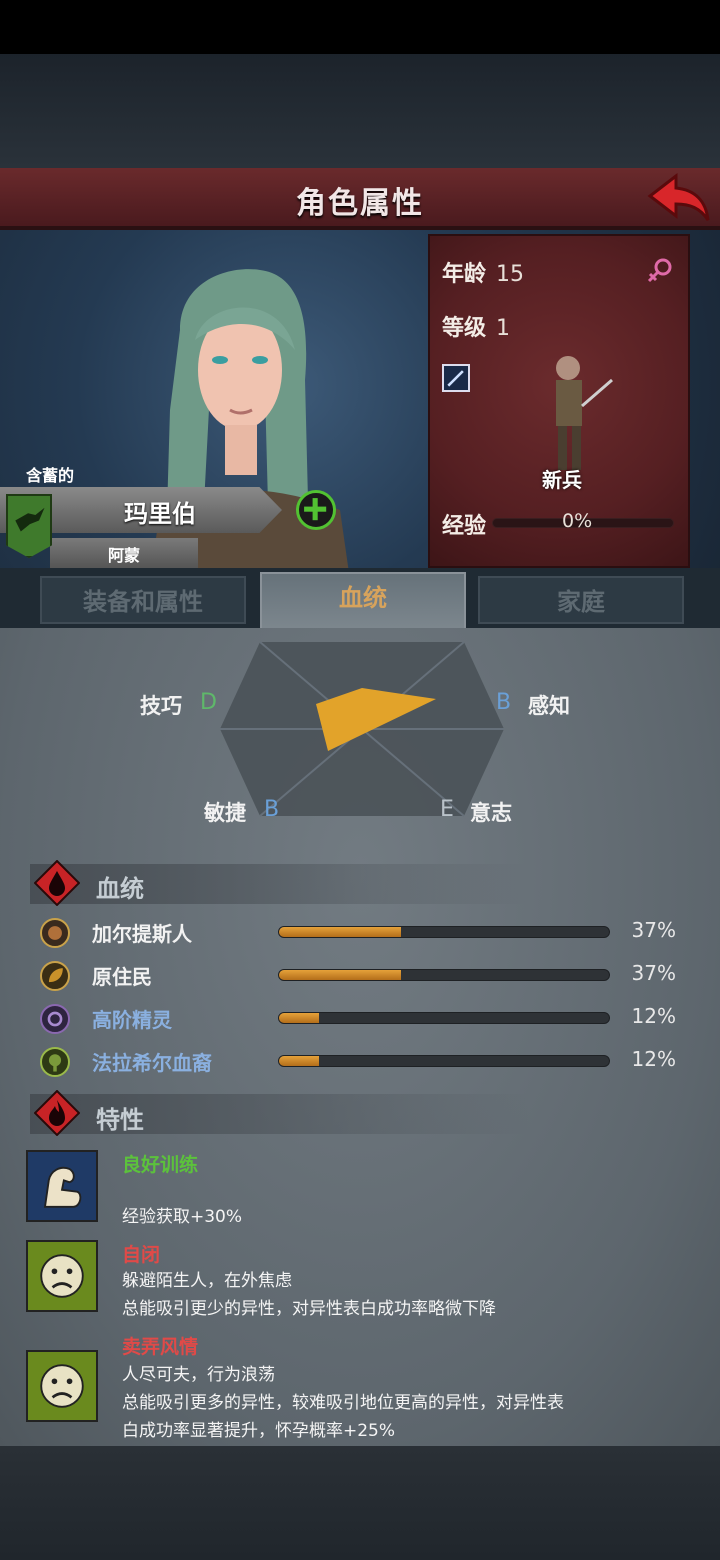 This screenshot has height=1560, width=720. Describe the element at coordinates (503, 328) in the screenshot. I see `level-value: 1` at that location.